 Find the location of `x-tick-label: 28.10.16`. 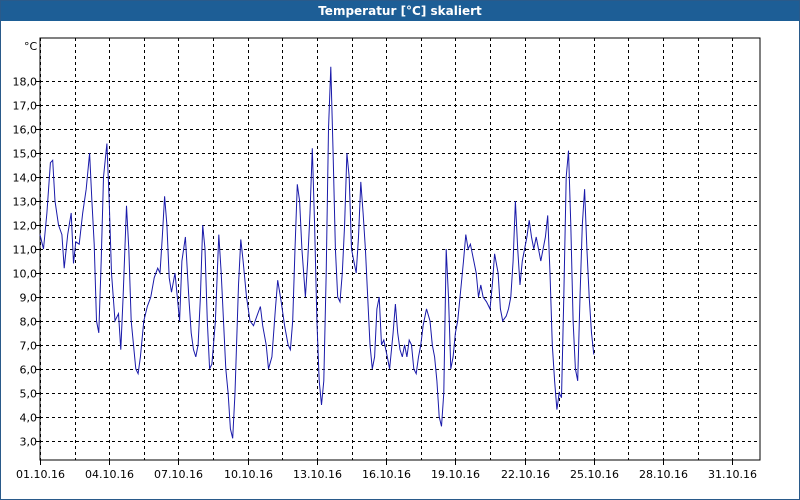

x-tick-label: 28.10.16 is located at coordinates (663, 474).